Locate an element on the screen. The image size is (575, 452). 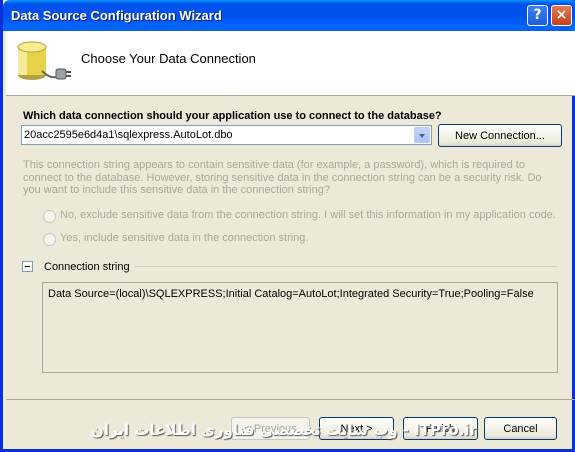
connection-select: 20acc2595e6d4a1\sqlexpress.AutoLot.dbo is located at coordinates (226, 135).